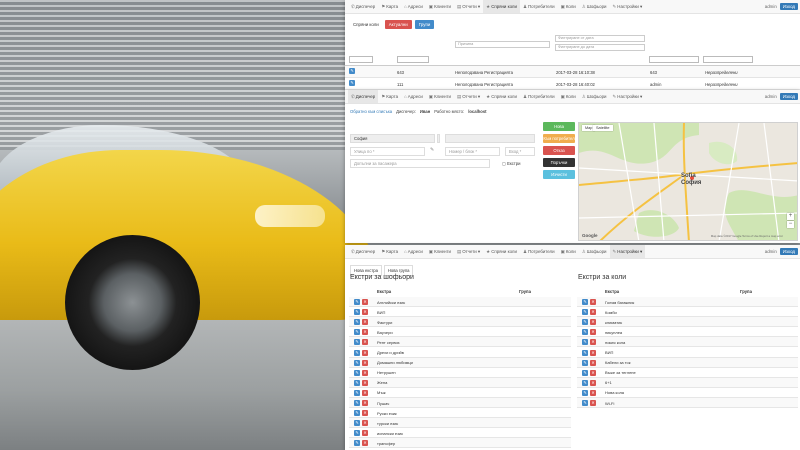 Image resolution: width=800 pixels, height=450 pixels. What do you see at coordinates (432, 150) in the screenshot?
I see `pin-icon: ✎` at bounding box center [432, 150].